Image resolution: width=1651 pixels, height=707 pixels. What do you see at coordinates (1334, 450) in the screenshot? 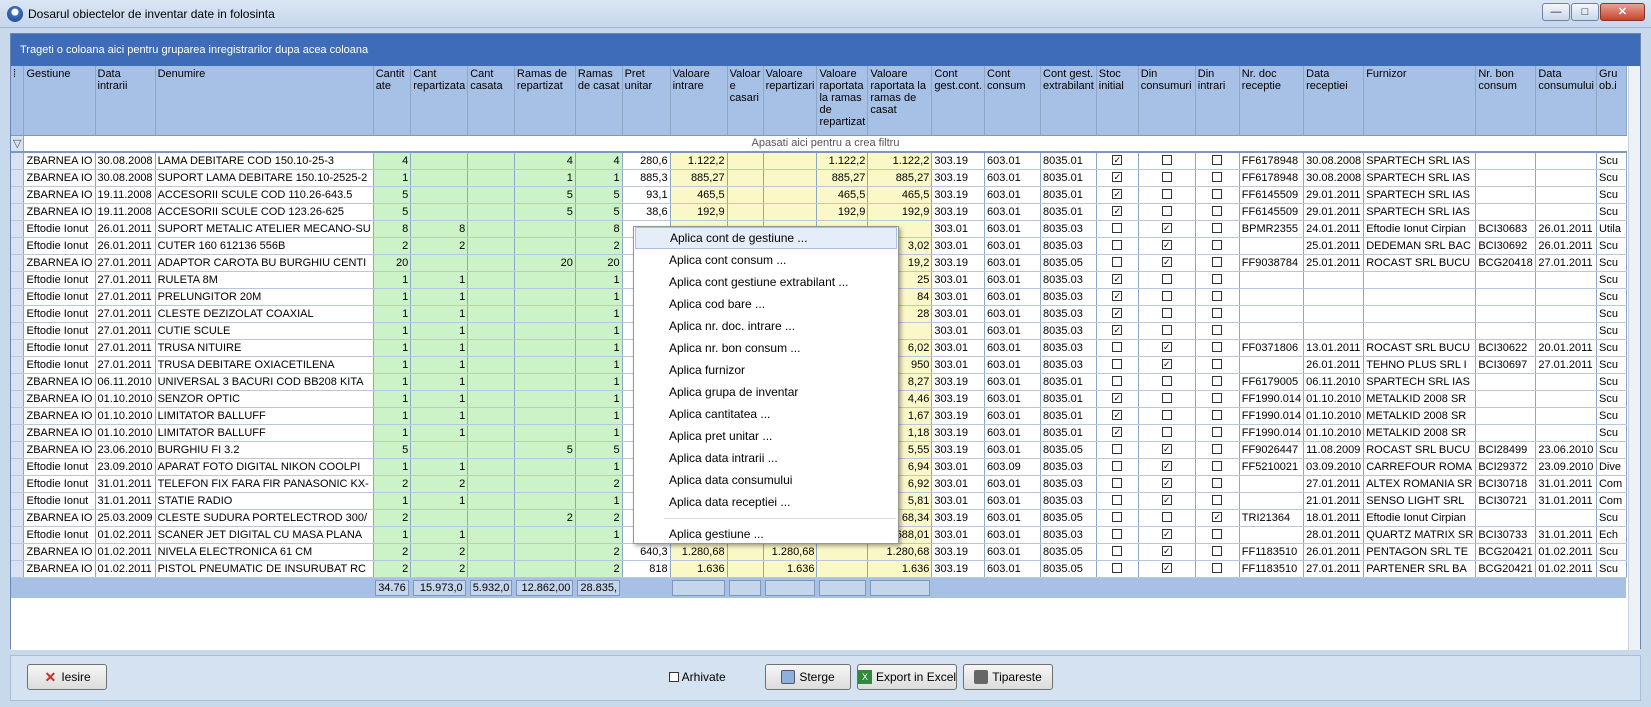
I see `table-cell: 11.08.2009` at bounding box center [1334, 450].